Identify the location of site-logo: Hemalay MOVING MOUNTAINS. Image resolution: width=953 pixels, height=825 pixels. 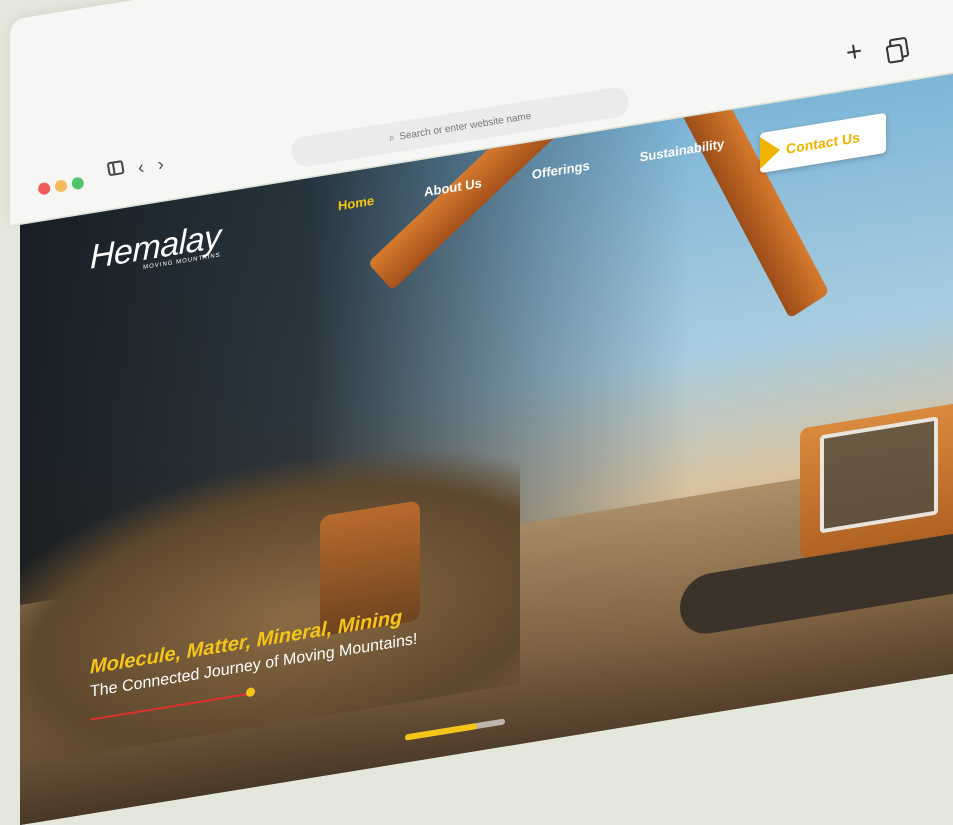
(155, 248).